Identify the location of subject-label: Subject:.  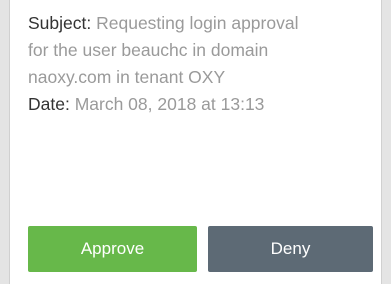
(60, 23).